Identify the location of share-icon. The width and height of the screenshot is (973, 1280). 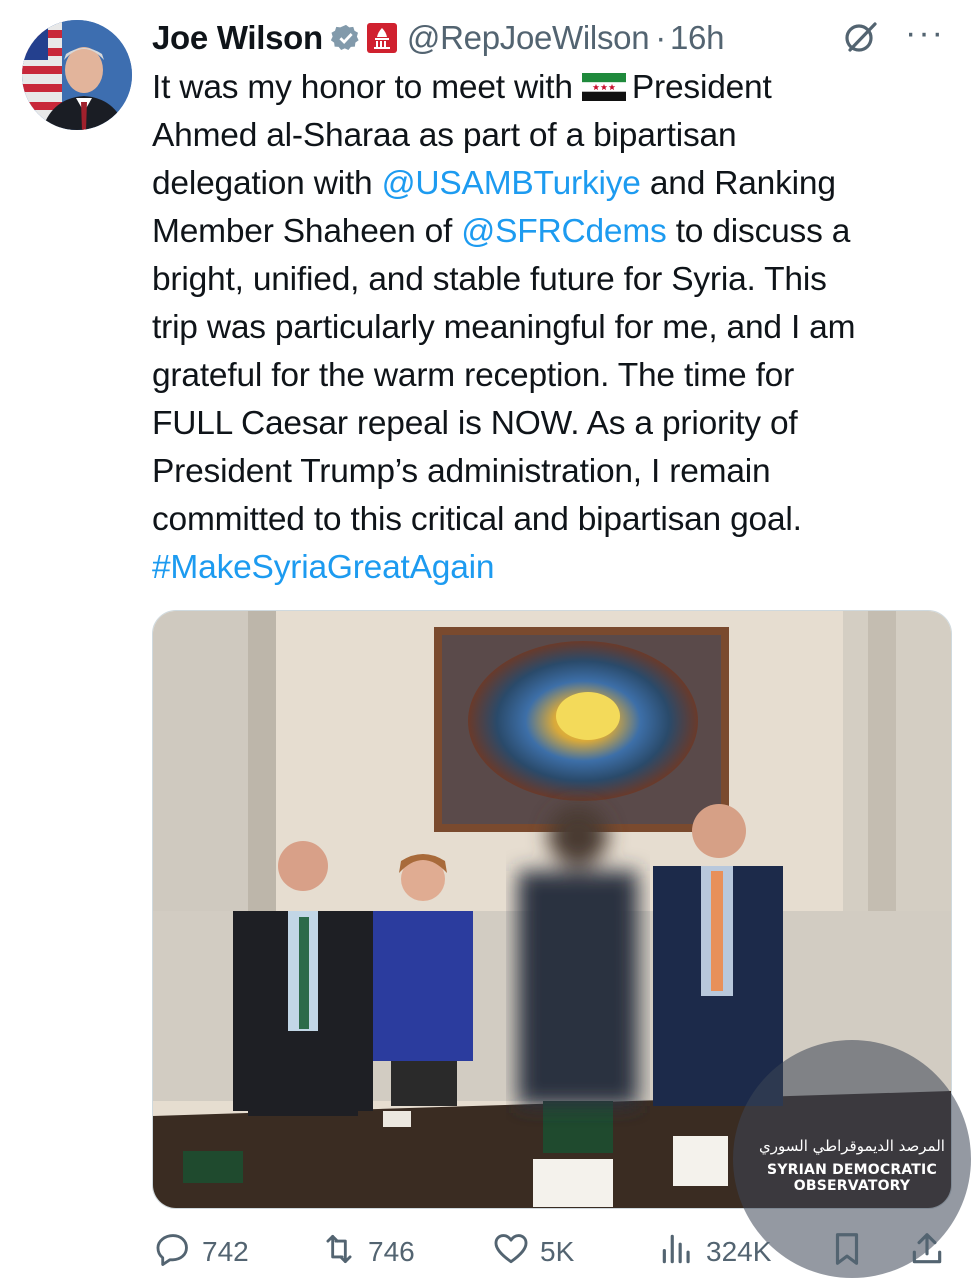
(932, 1252).